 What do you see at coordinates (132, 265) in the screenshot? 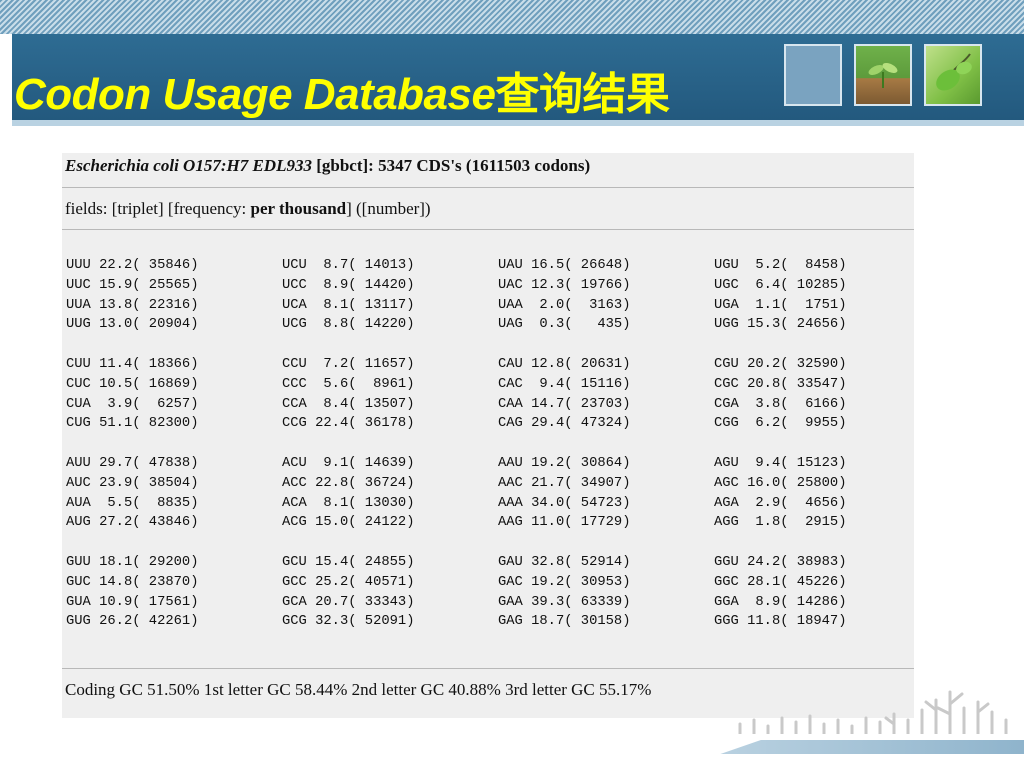
I see `codon-cell: UUU 22.2( 35846)` at bounding box center [132, 265].